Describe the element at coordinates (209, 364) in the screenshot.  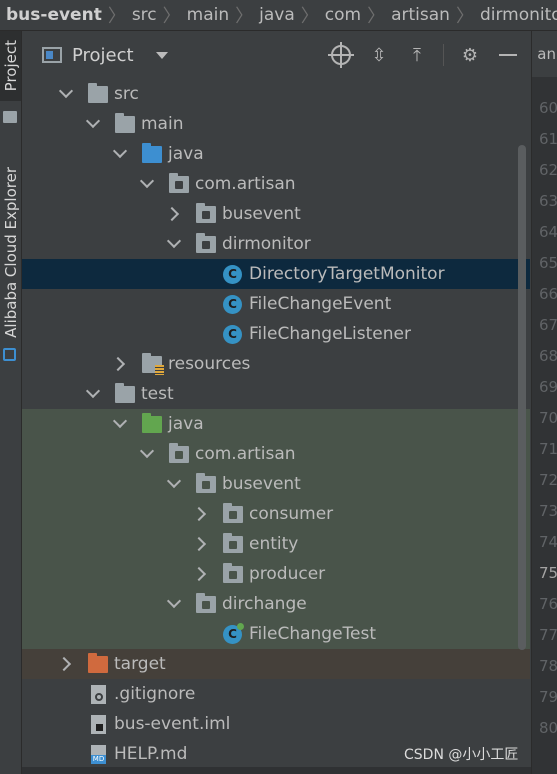
I see `tree-item-label: resources` at that location.